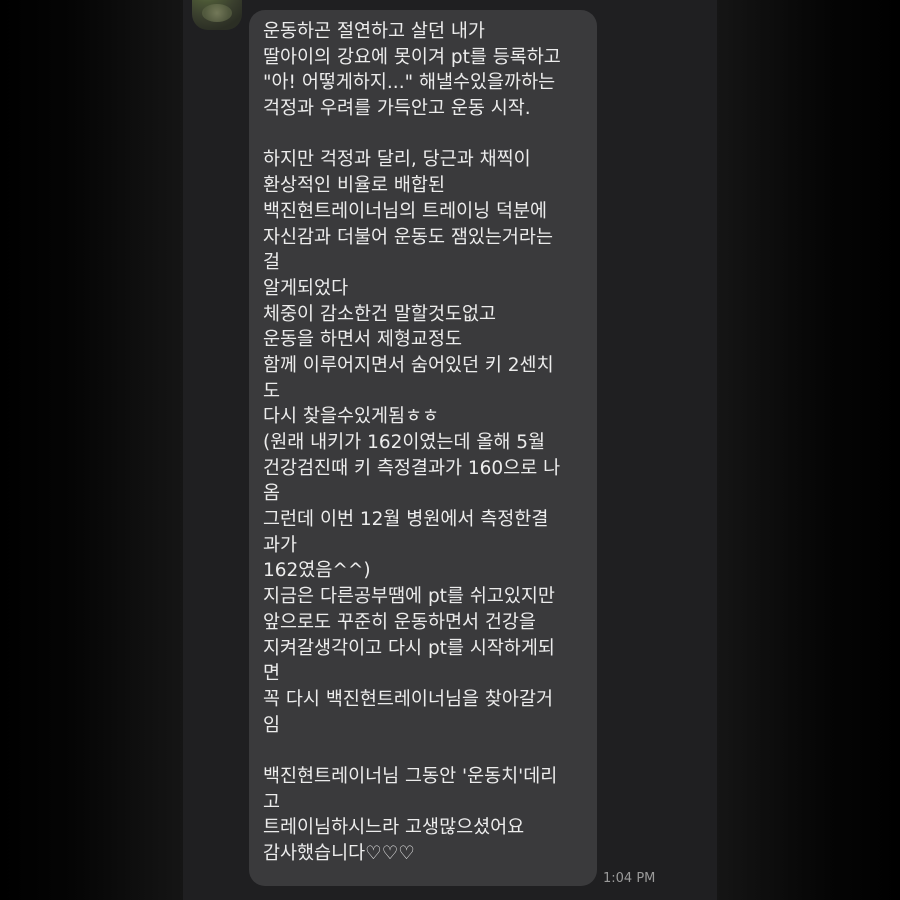 This screenshot has height=900, width=900. Describe the element at coordinates (399, 622) in the screenshot. I see `message-line: 앞으로도 꾸준히 운동하면서 건강을` at that location.